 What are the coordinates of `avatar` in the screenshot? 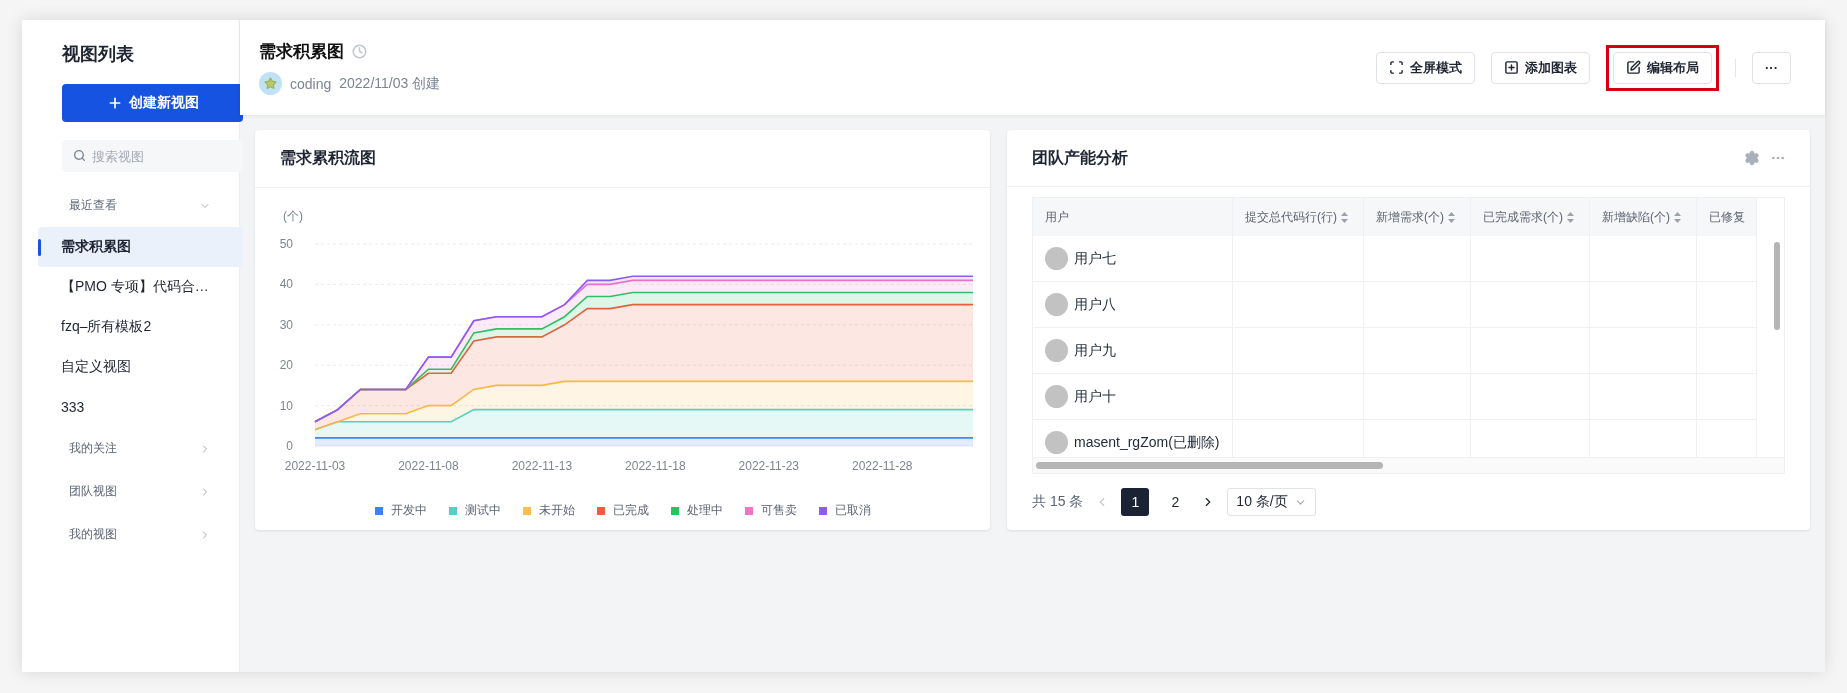 It's located at (270, 83).